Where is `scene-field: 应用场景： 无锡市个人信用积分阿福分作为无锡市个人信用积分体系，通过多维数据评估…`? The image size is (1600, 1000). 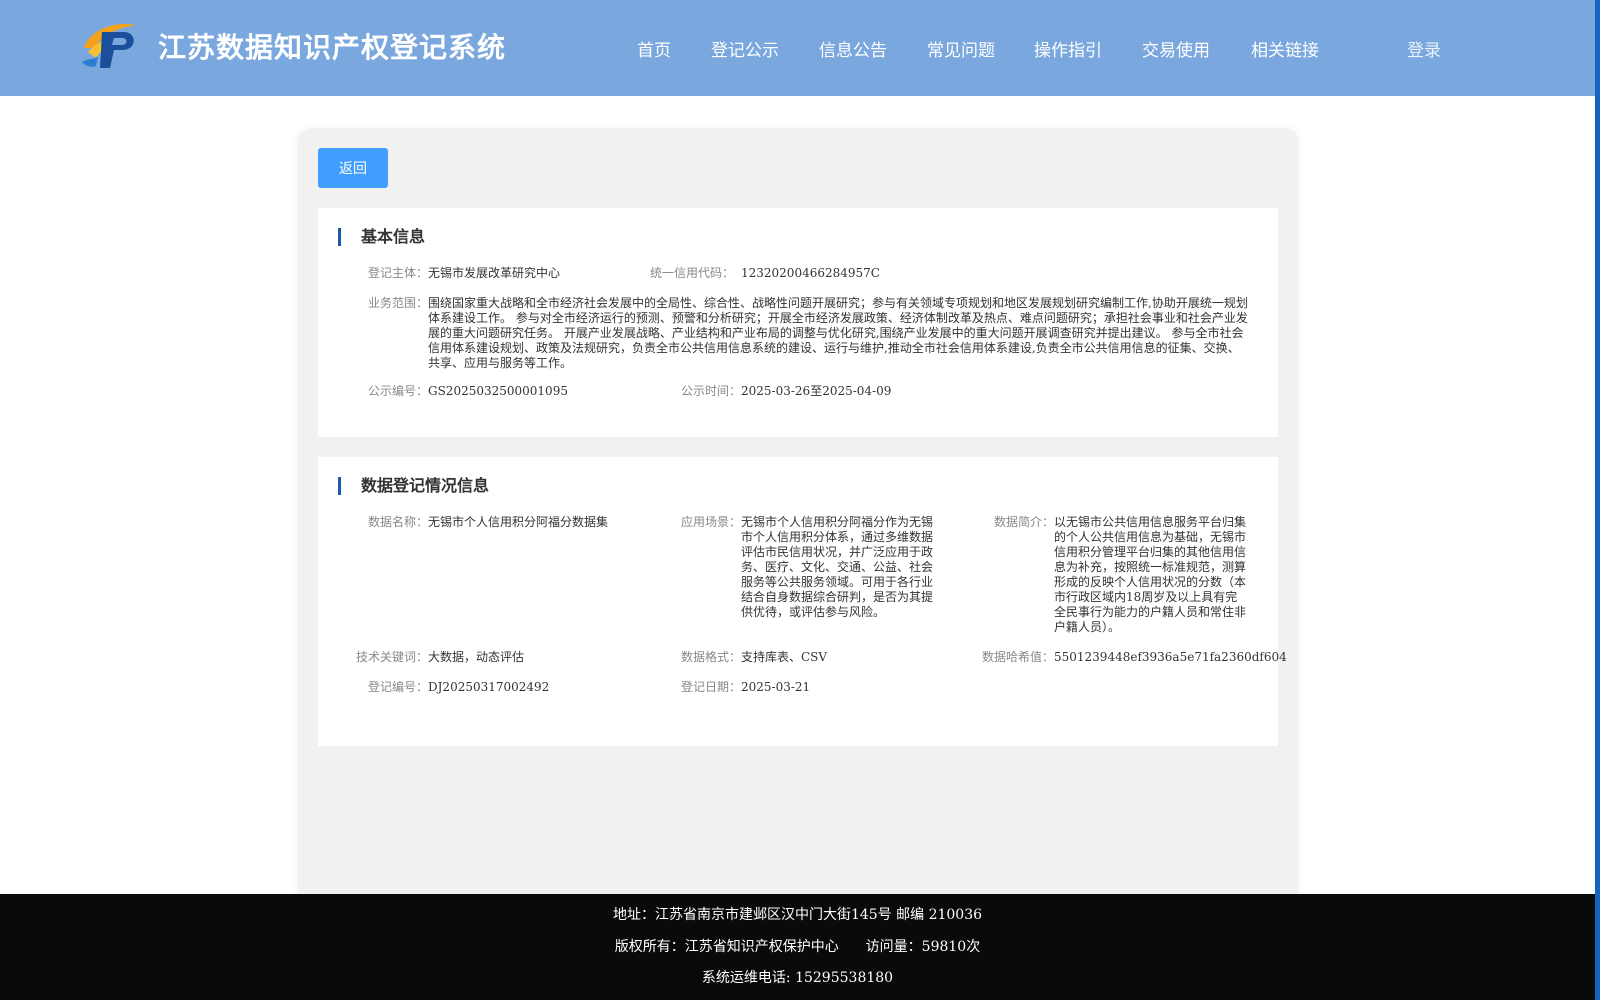
scene-field: 应用场景： 无锡市个人信用积分阿福分作为无锡市个人信用积分体系，通过多维数据评估… is located at coordinates (791, 570).